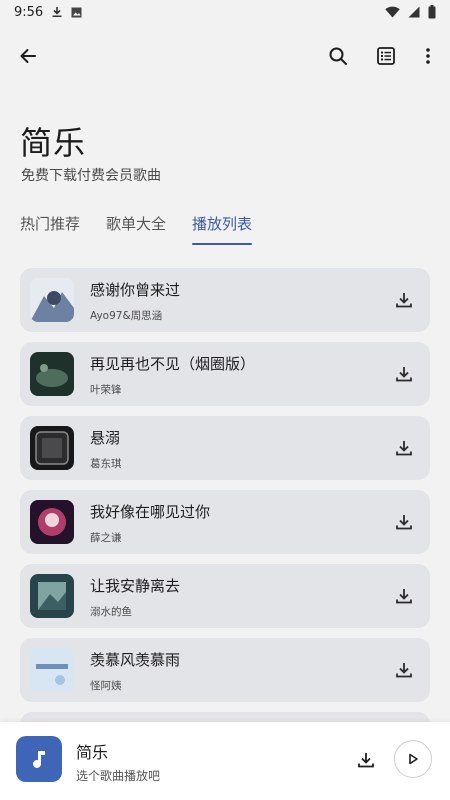  What do you see at coordinates (173, 364) in the screenshot?
I see `song-title: 再见再也不见（烟圈版）` at bounding box center [173, 364].